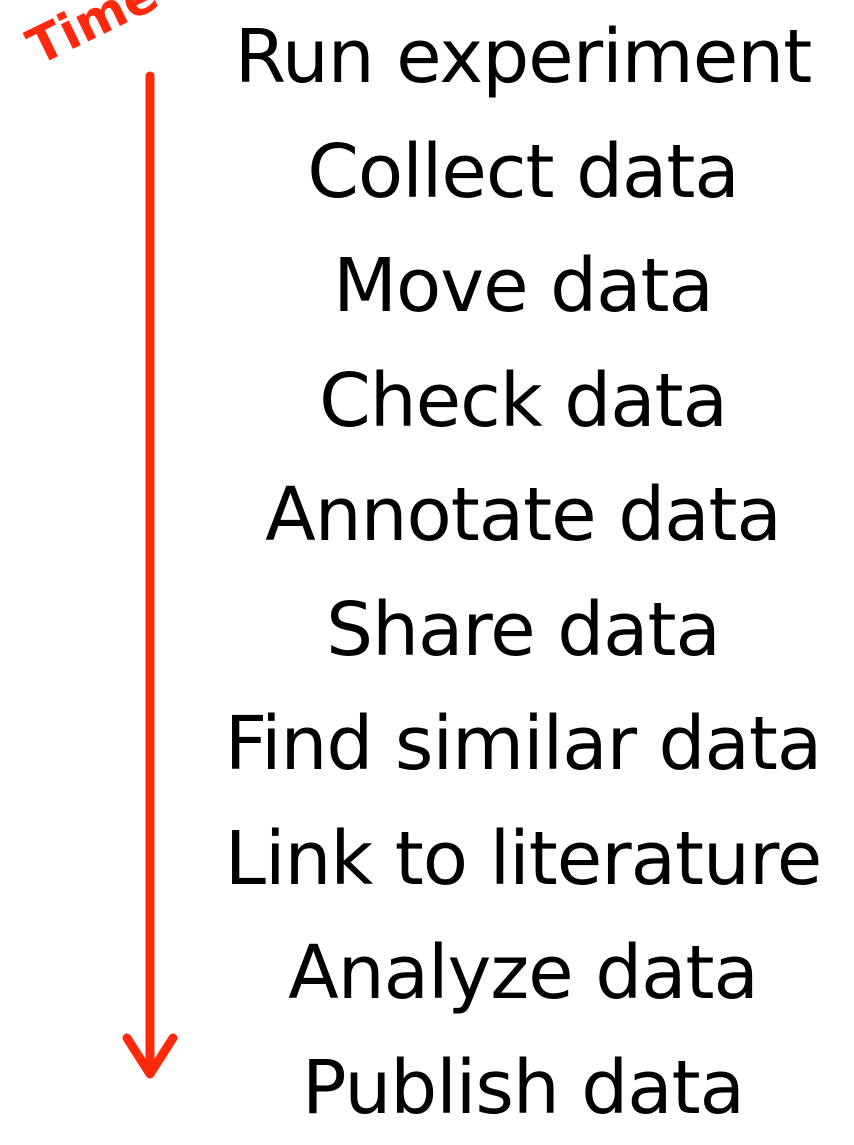 The height and width of the screenshot is (1145, 854). Describe the element at coordinates (150, 1056) in the screenshot. I see `time-arrow-head` at that location.